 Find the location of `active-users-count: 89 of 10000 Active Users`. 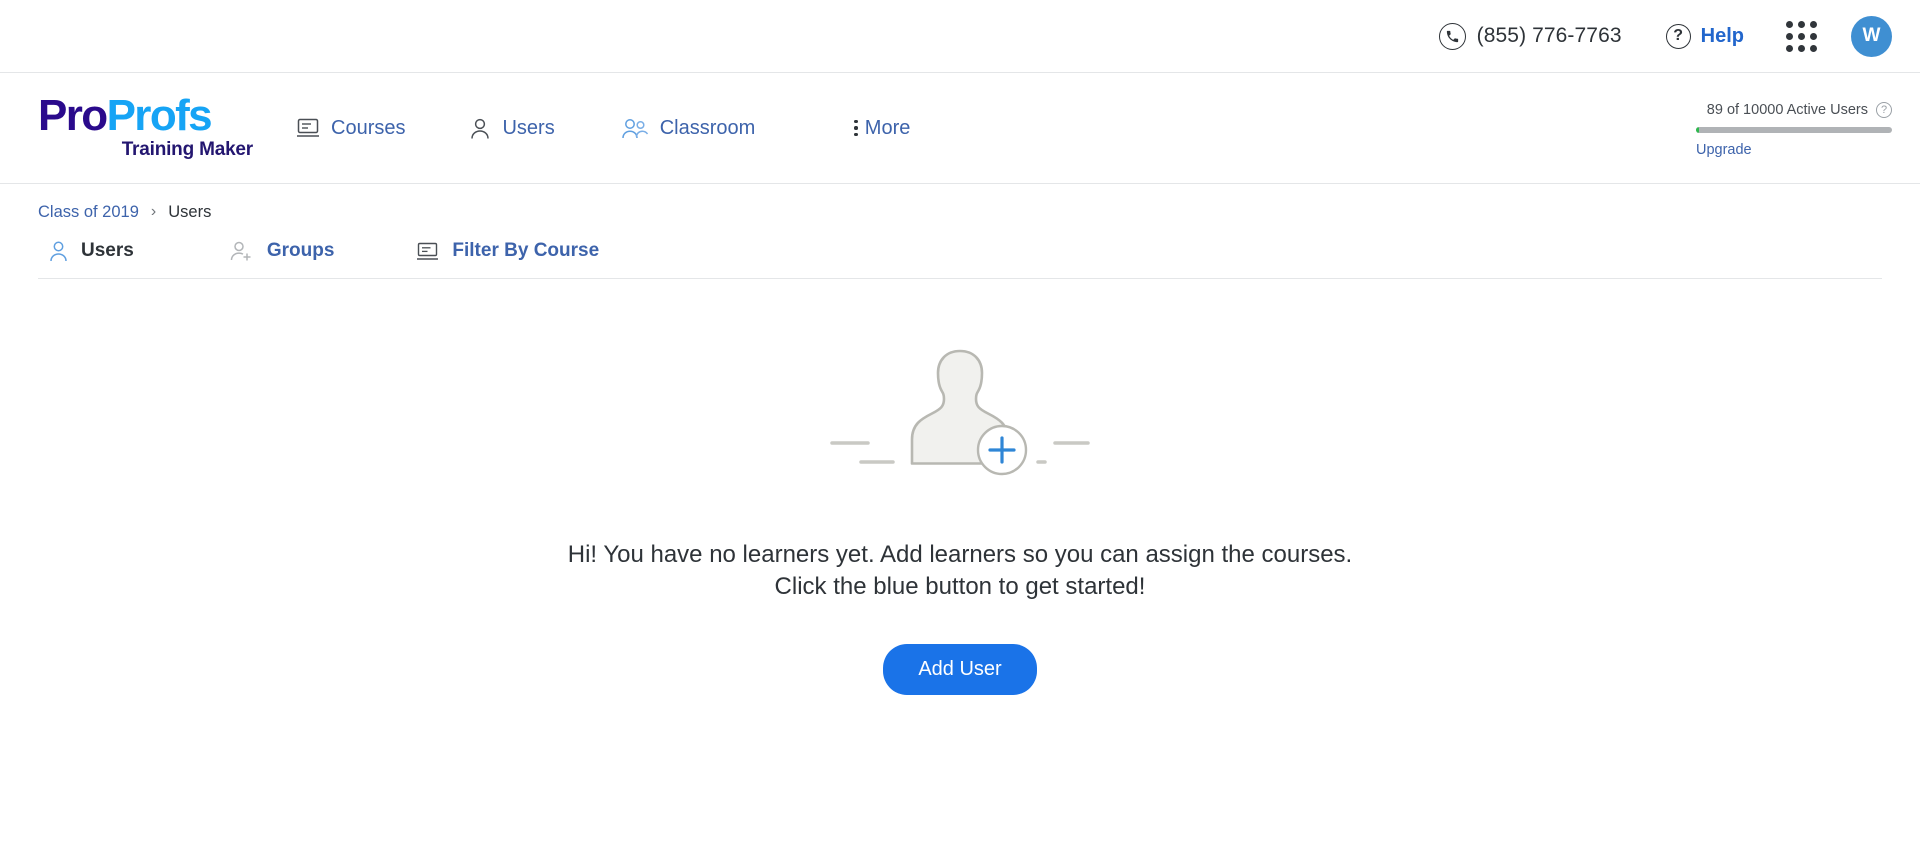

active-users-count: 89 of 10000 Active Users is located at coordinates (1787, 110).